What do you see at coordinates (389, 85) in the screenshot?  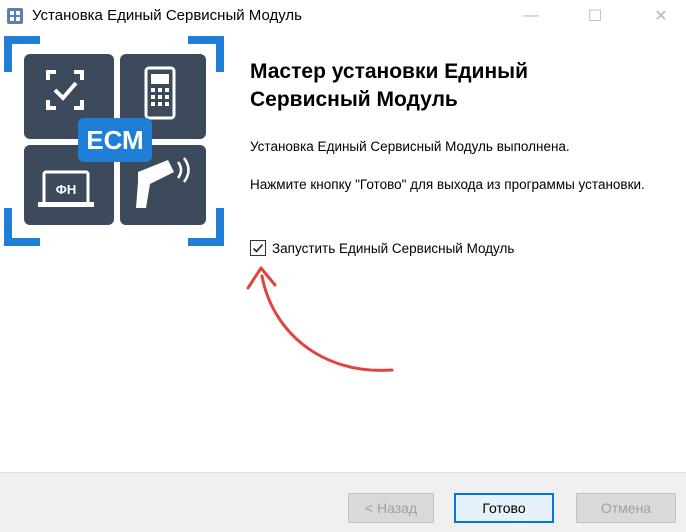 I see `wizard-heading: Мастер установки Единый Сервисный Модуль` at bounding box center [389, 85].